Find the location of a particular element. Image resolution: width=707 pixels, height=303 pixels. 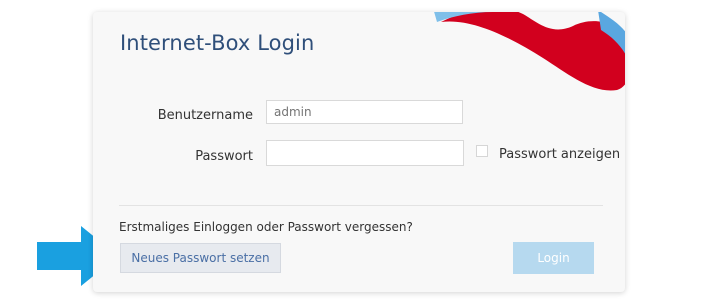

brand-wave-logo is located at coordinates (529, 51).